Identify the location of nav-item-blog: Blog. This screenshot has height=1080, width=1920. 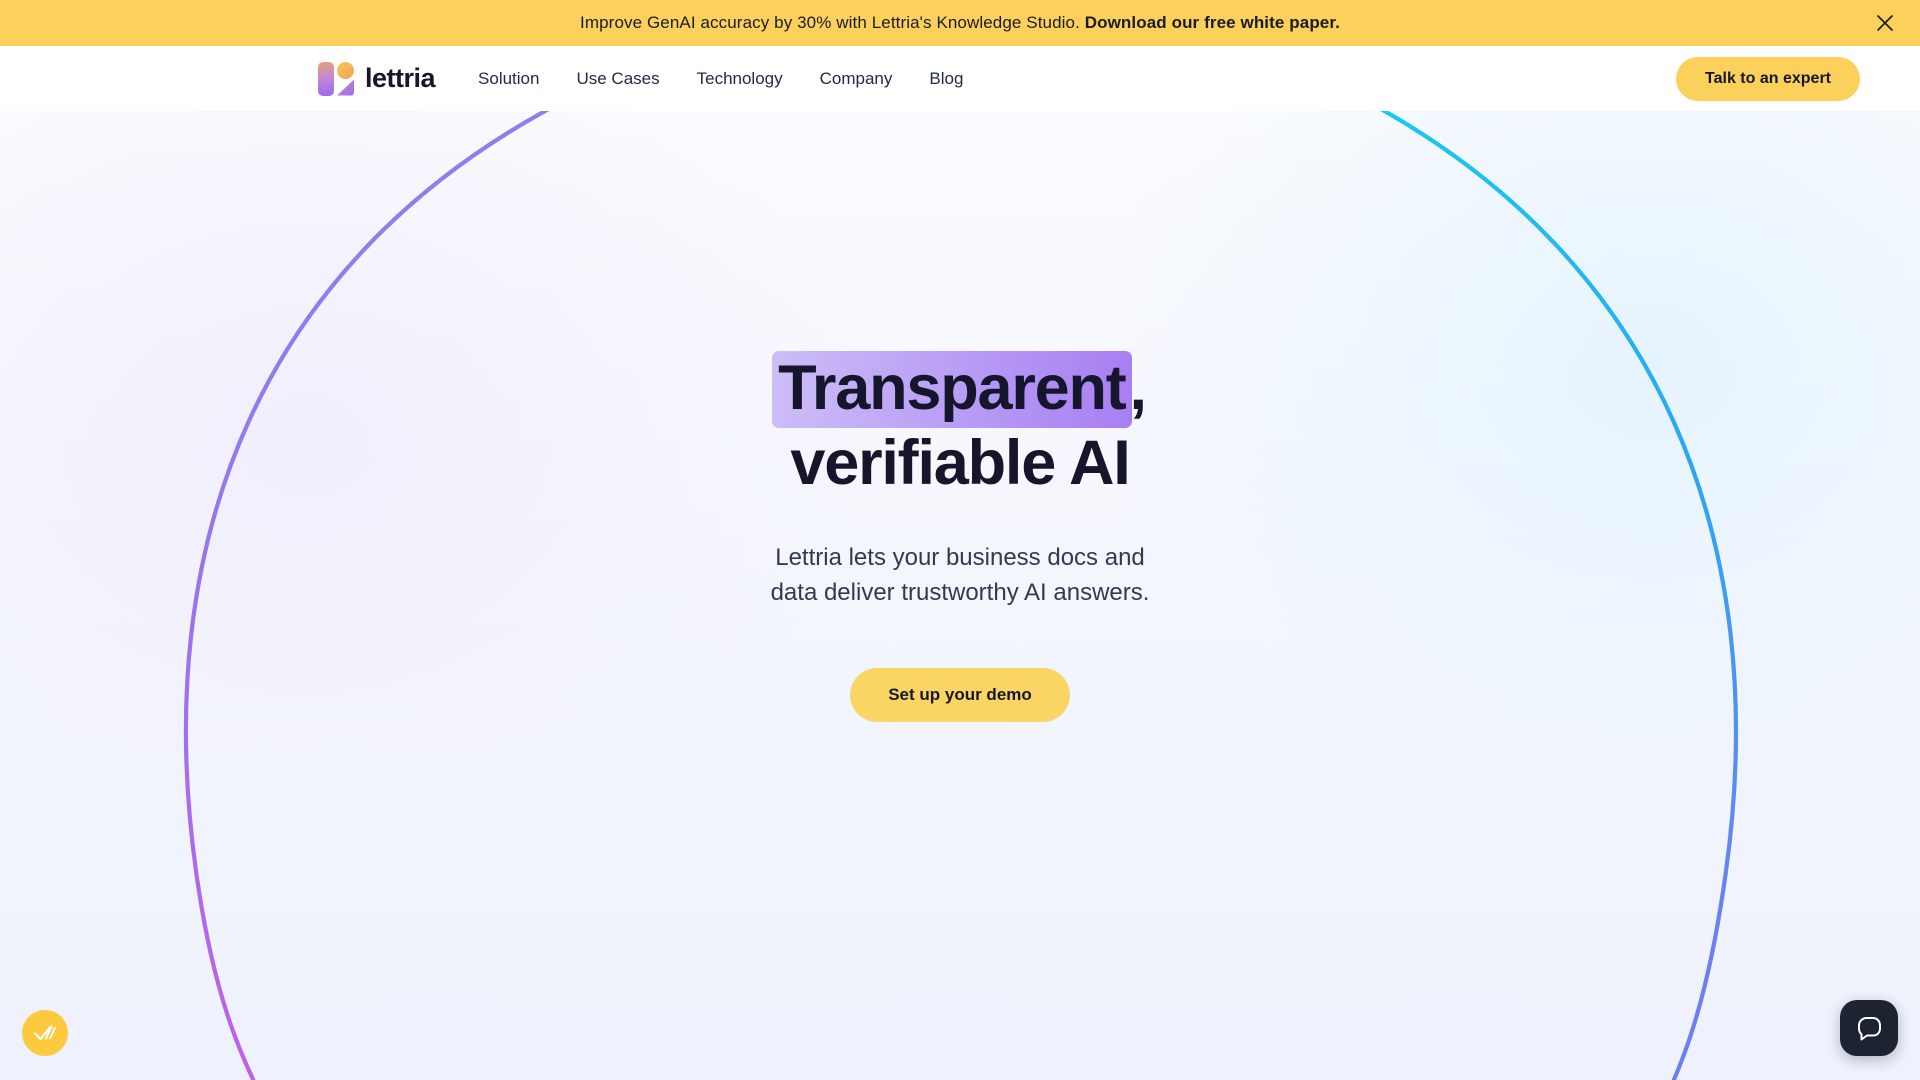
(946, 79).